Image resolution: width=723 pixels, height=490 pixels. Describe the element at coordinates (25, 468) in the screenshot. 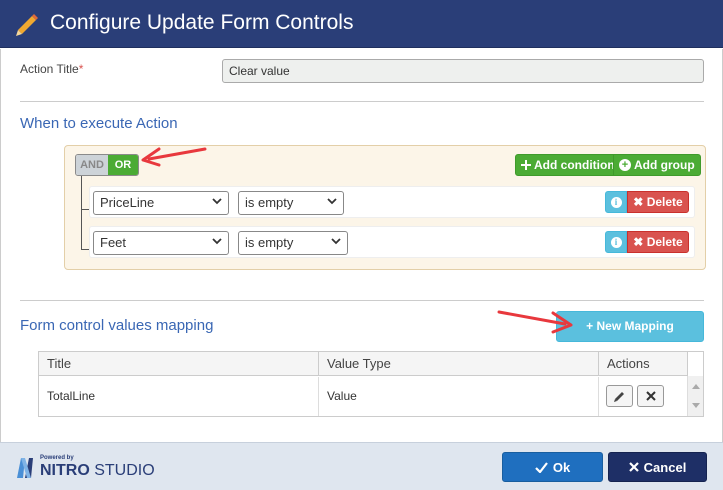

I see `nitro-logo-icon` at that location.